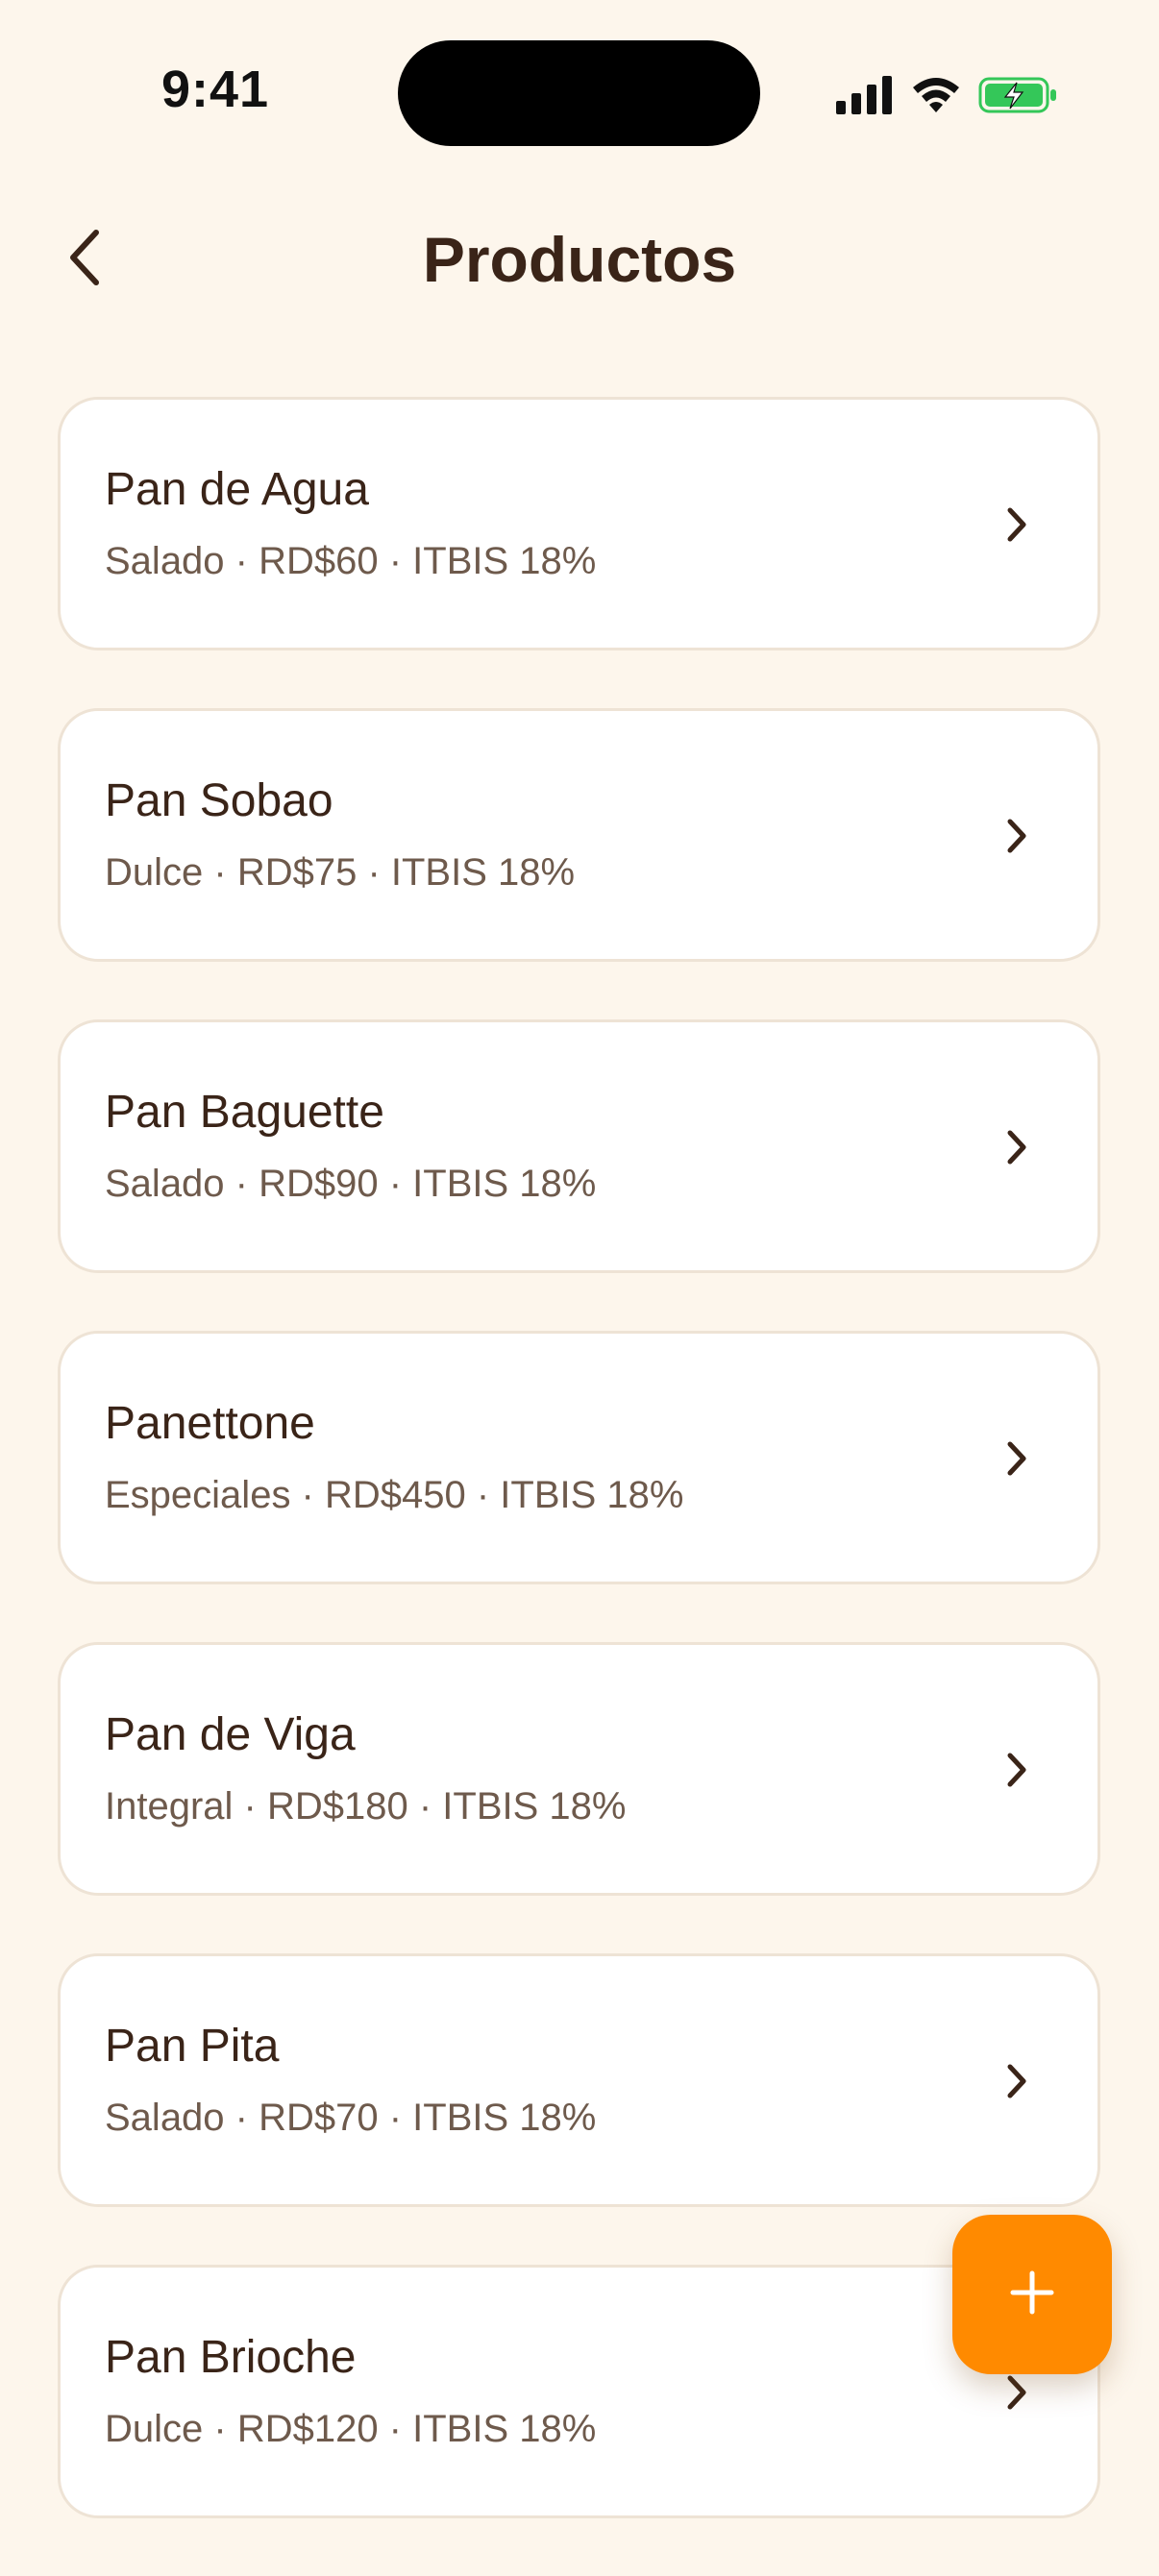 The width and height of the screenshot is (1159, 2576). I want to click on product-card: Pan Sobao Dulce · RD$75 · ITBIS 18%, so click(579, 835).